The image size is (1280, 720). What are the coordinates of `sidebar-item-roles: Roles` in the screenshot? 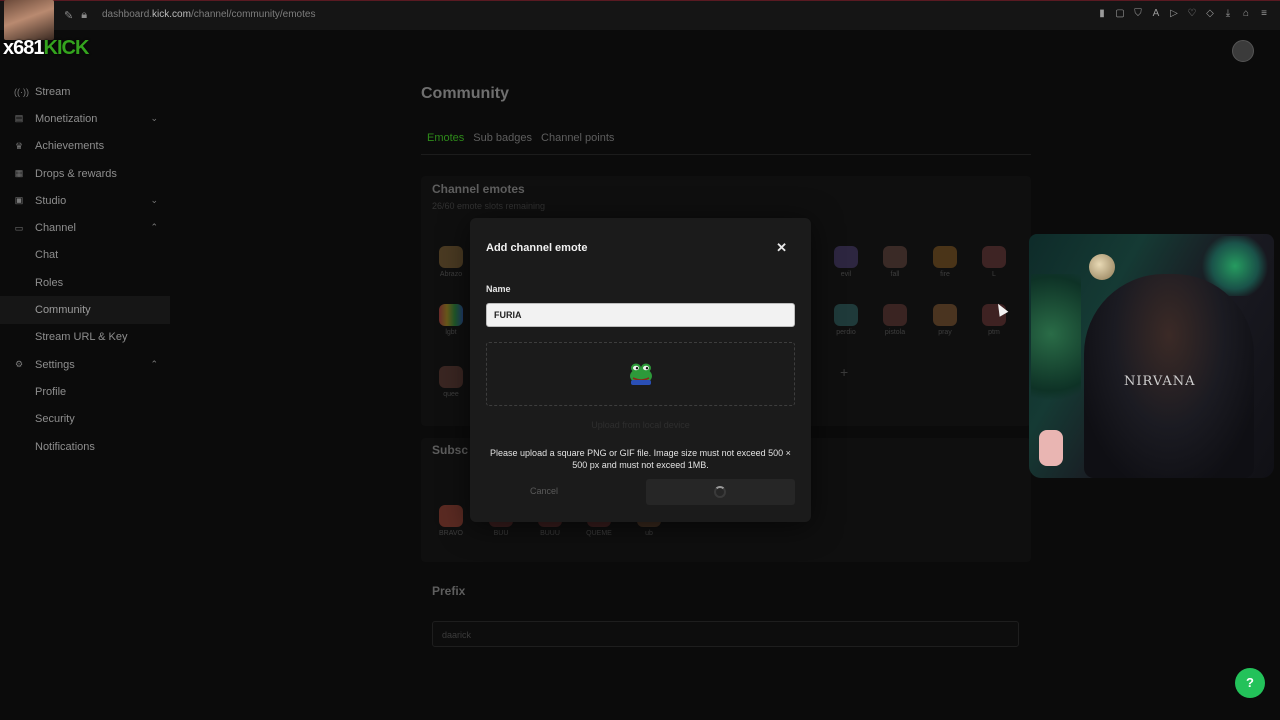 It's located at (85, 282).